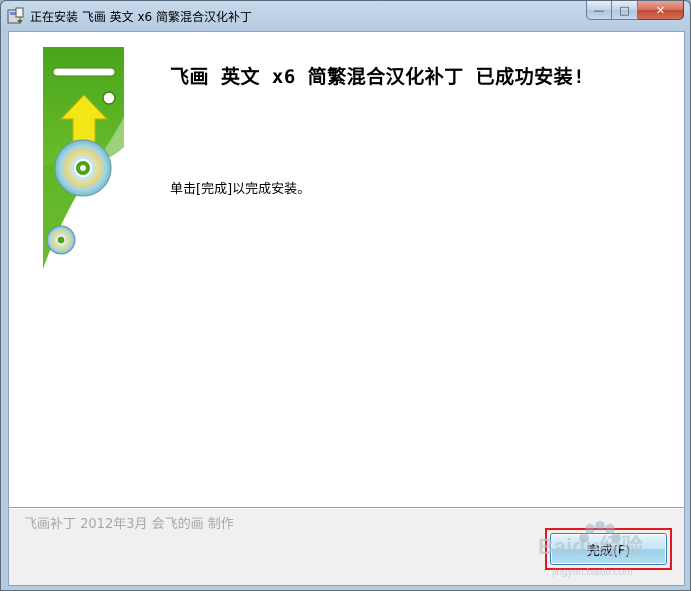  I want to click on installer-app-icon, so click(15, 15).